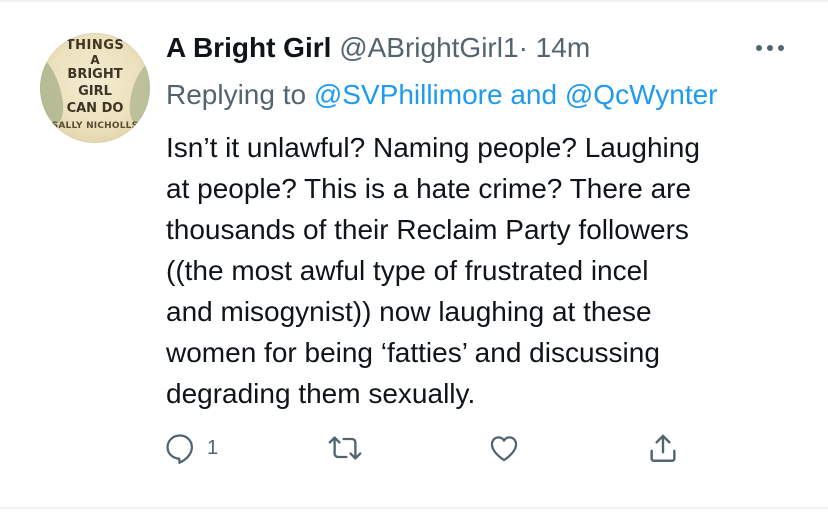 The image size is (828, 519). Describe the element at coordinates (95, 91) in the screenshot. I see `avatar-cover-text: GIRL` at that location.